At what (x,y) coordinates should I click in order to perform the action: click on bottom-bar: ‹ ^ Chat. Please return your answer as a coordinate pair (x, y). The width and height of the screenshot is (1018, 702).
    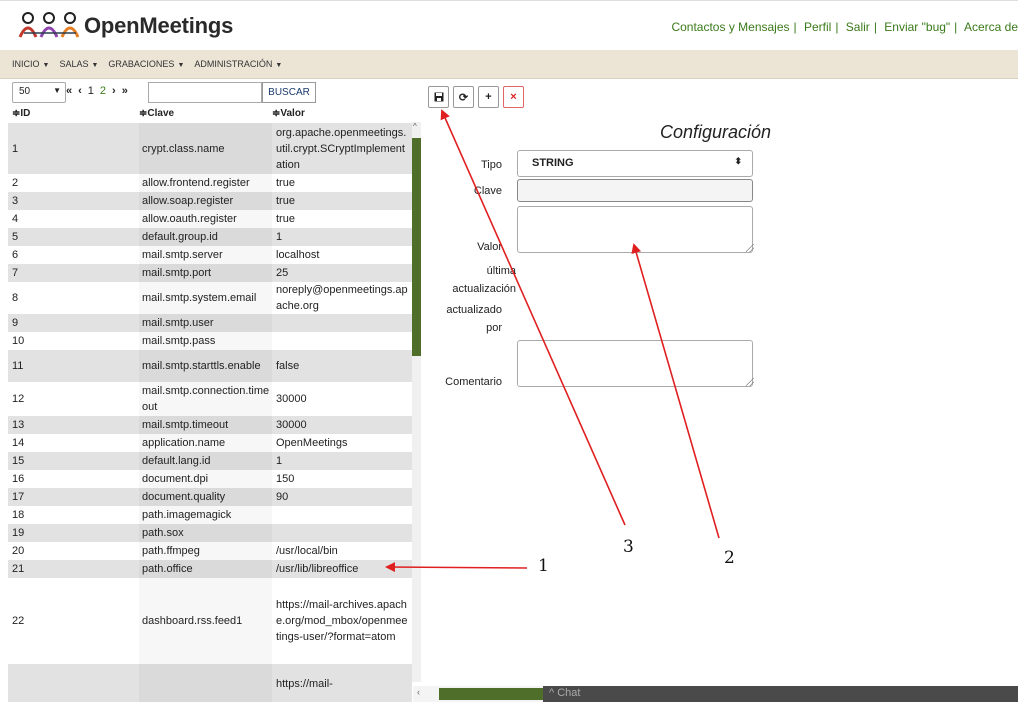
    Looking at the image, I should click on (715, 694).